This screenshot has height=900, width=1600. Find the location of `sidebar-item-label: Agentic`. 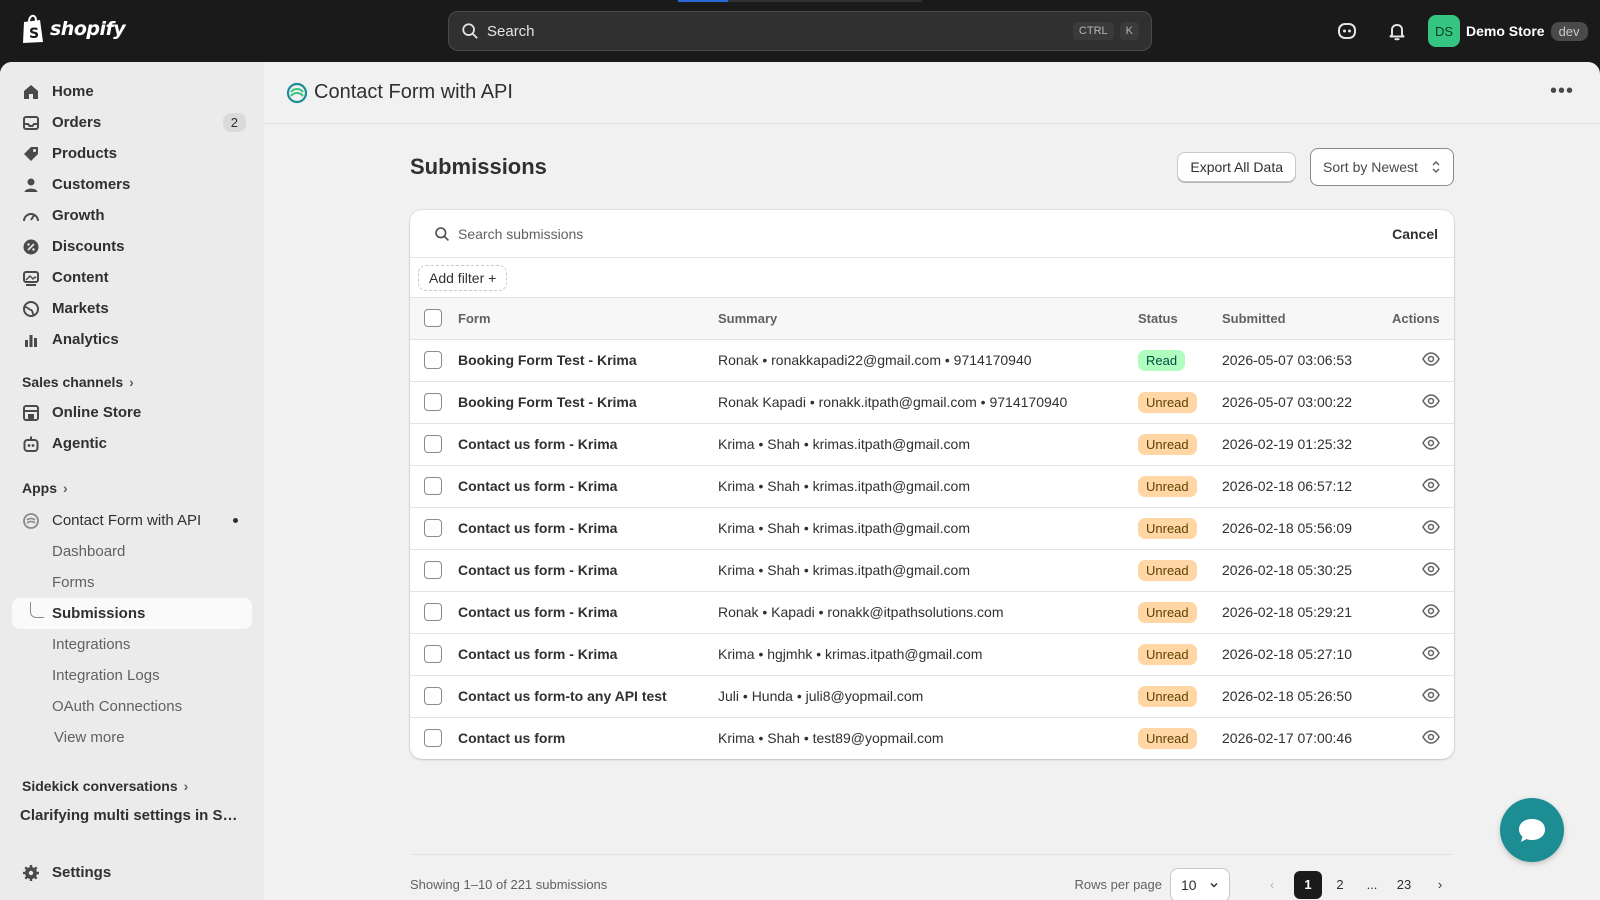

sidebar-item-label: Agentic is located at coordinates (80, 443).